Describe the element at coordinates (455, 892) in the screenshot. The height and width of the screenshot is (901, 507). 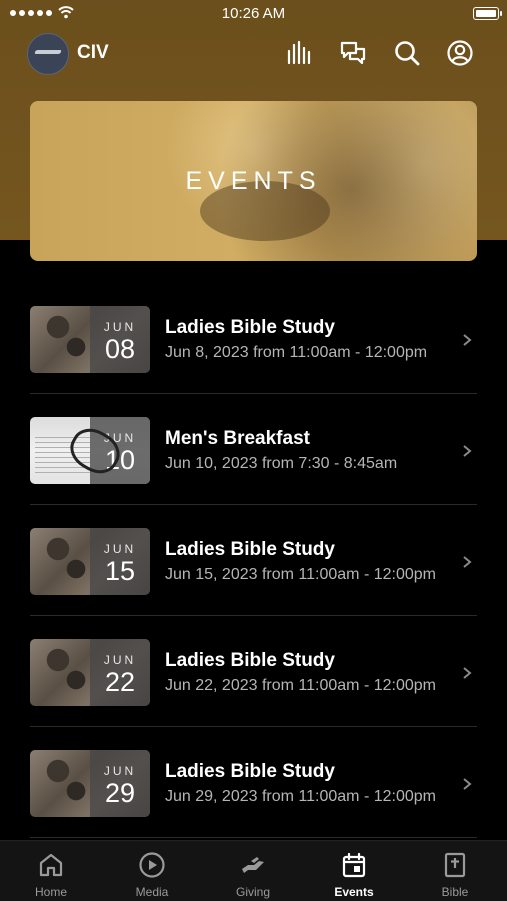
I see `tab-label: Bible` at that location.